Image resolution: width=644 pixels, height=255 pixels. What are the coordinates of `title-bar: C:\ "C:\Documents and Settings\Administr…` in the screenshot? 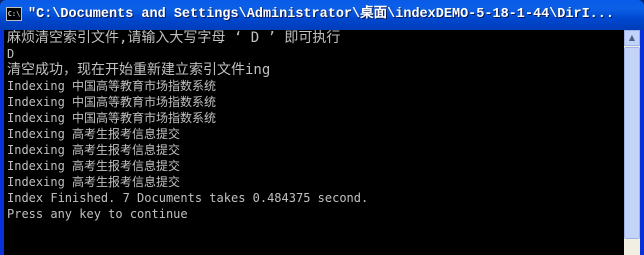 It's located at (322, 15).